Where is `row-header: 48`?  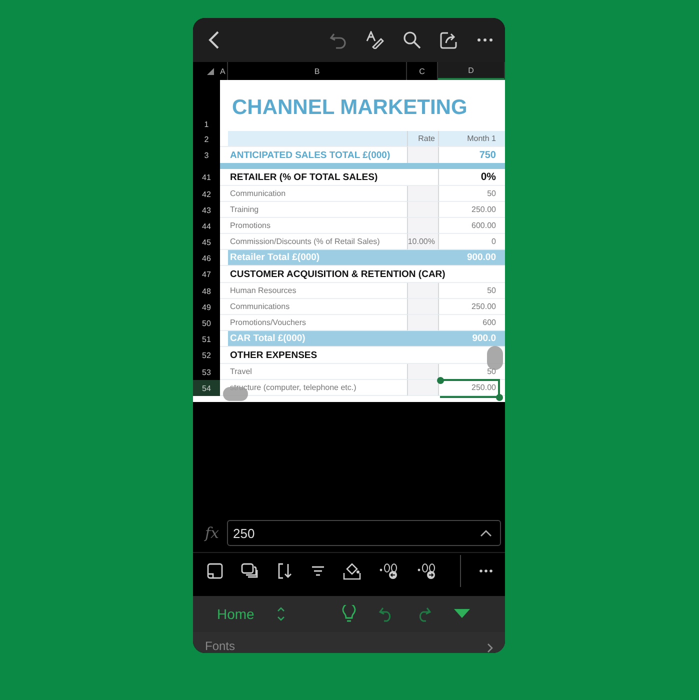 row-header: 48 is located at coordinates (206, 291).